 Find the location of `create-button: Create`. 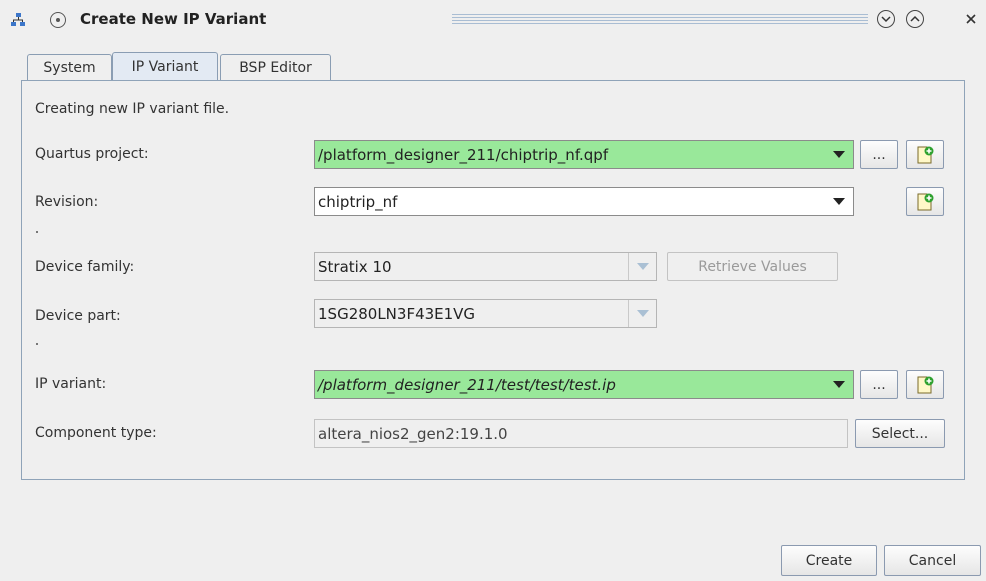

create-button: Create is located at coordinates (829, 560).